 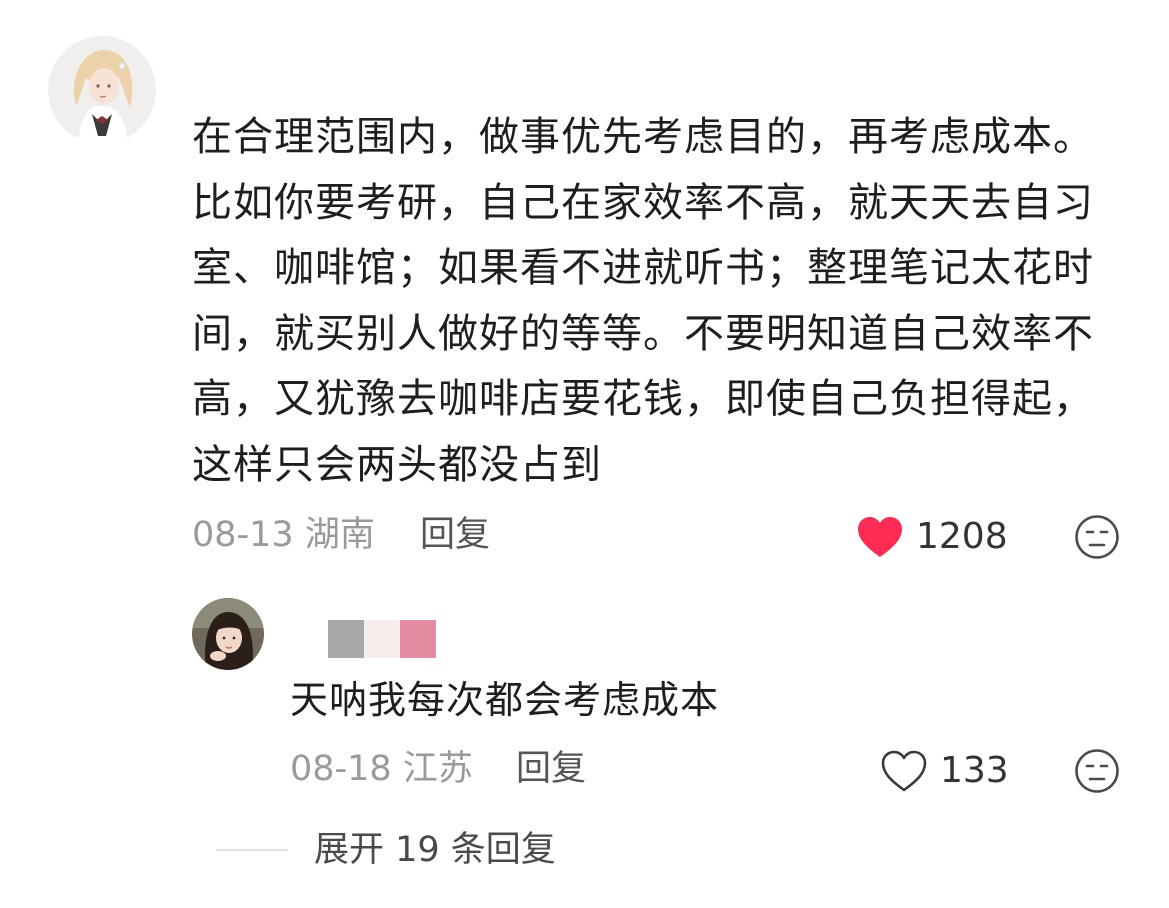 What do you see at coordinates (455, 535) in the screenshot?
I see `comment-reply-button: 回复` at bounding box center [455, 535].